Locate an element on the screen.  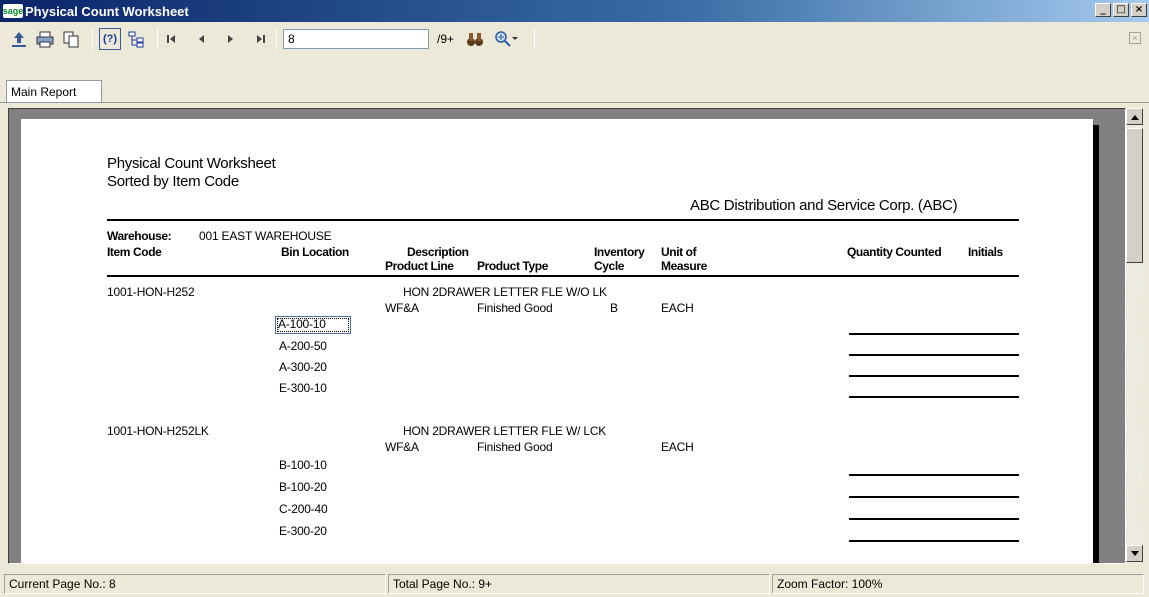
item-code: 1001-HON-H252LK is located at coordinates (158, 431).